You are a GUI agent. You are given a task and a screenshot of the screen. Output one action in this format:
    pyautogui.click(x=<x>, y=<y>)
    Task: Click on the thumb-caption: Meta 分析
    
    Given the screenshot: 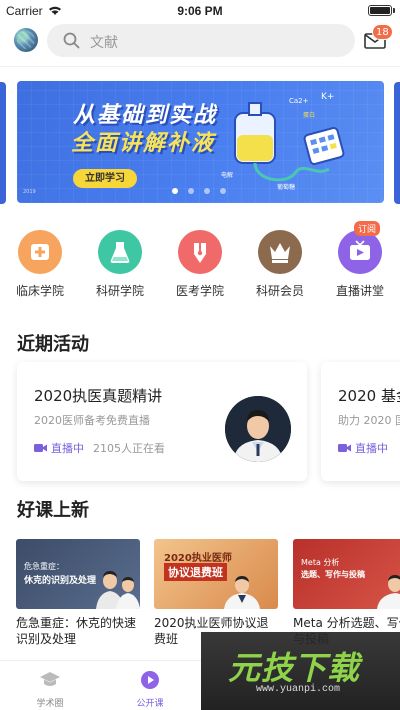 What is the action you would take?
    pyautogui.click(x=320, y=562)
    